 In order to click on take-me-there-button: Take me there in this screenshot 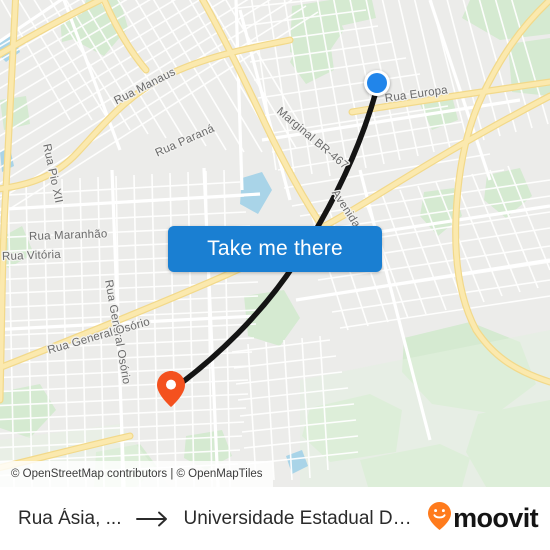, I will do `click(275, 249)`.